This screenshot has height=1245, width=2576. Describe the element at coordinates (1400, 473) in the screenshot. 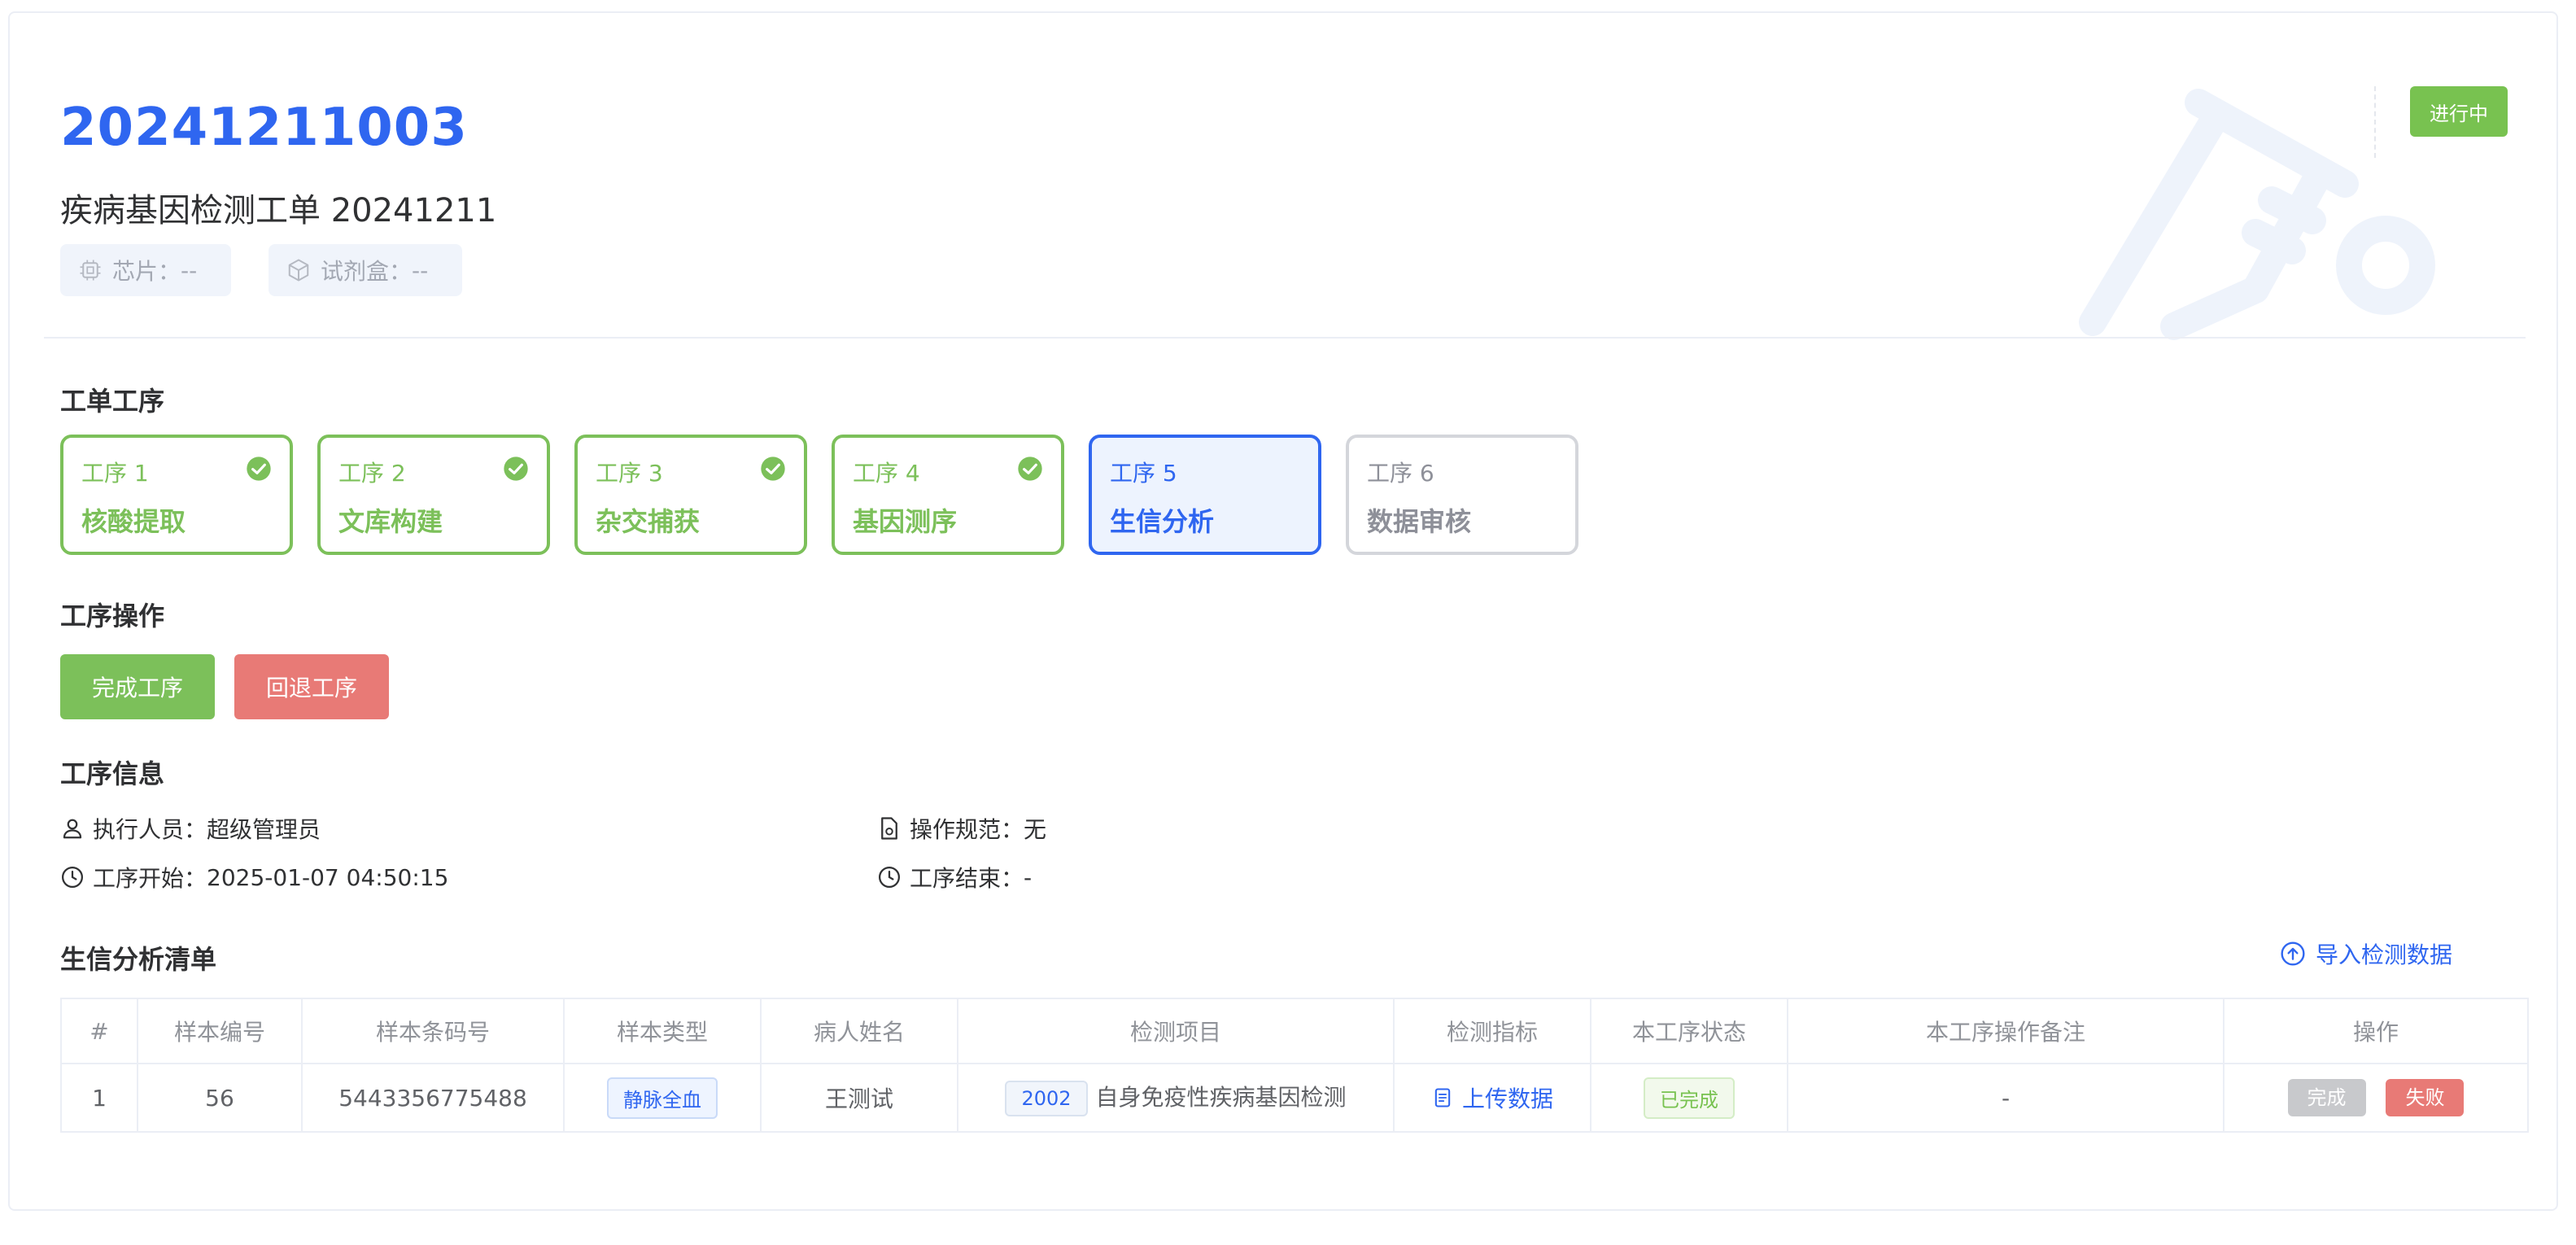

I see `step-number: 工序 6` at that location.